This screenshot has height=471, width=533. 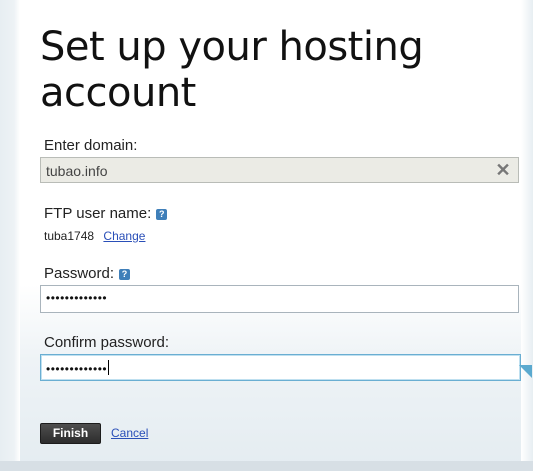 I want to click on clear-icon: ✕, so click(x=503, y=170).